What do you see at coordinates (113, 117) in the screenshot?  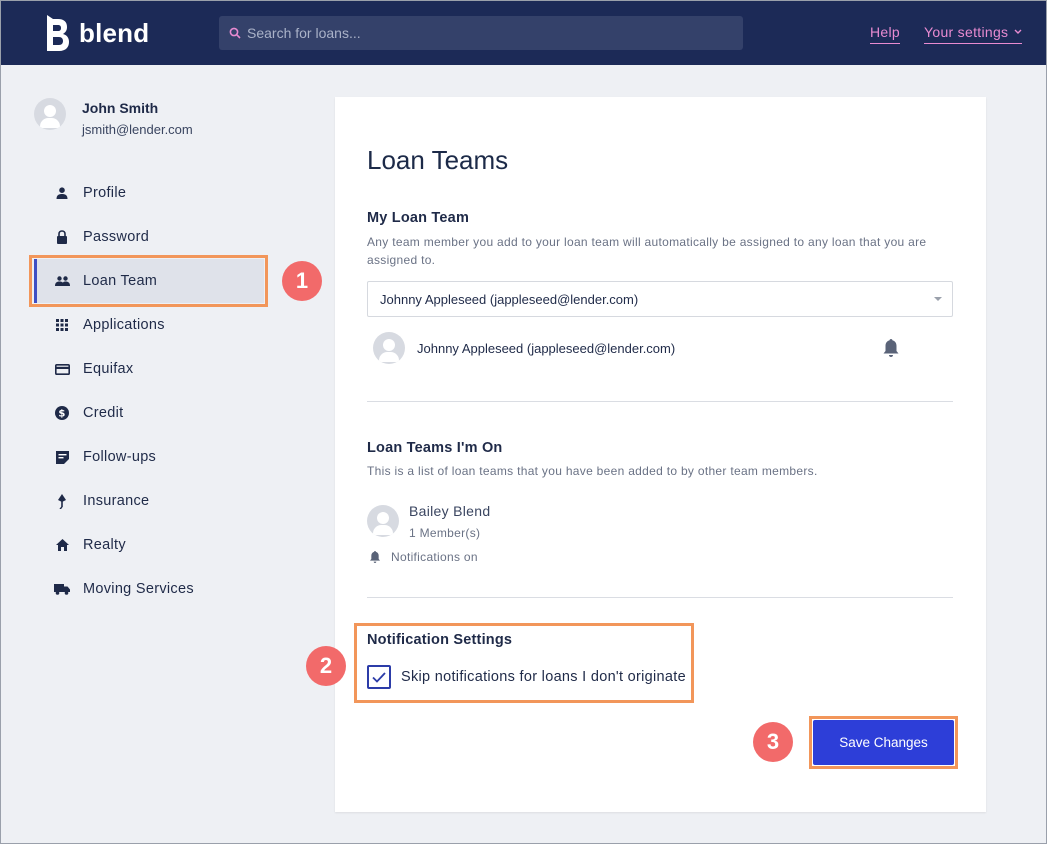 I see `user-profile: John Smith jsmith@lender.com` at bounding box center [113, 117].